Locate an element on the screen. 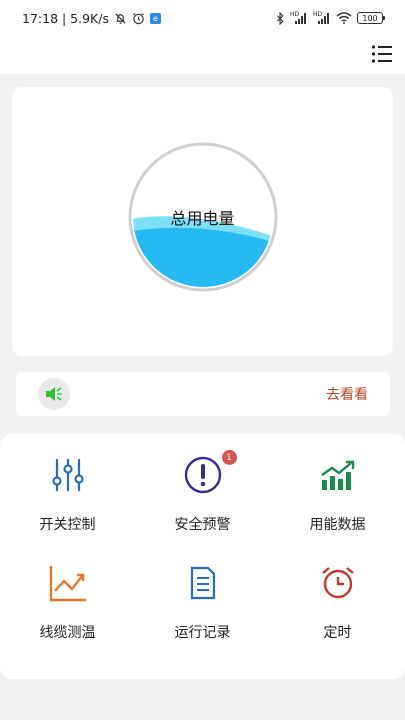  go-view-link: 去看看 is located at coordinates (347, 394).